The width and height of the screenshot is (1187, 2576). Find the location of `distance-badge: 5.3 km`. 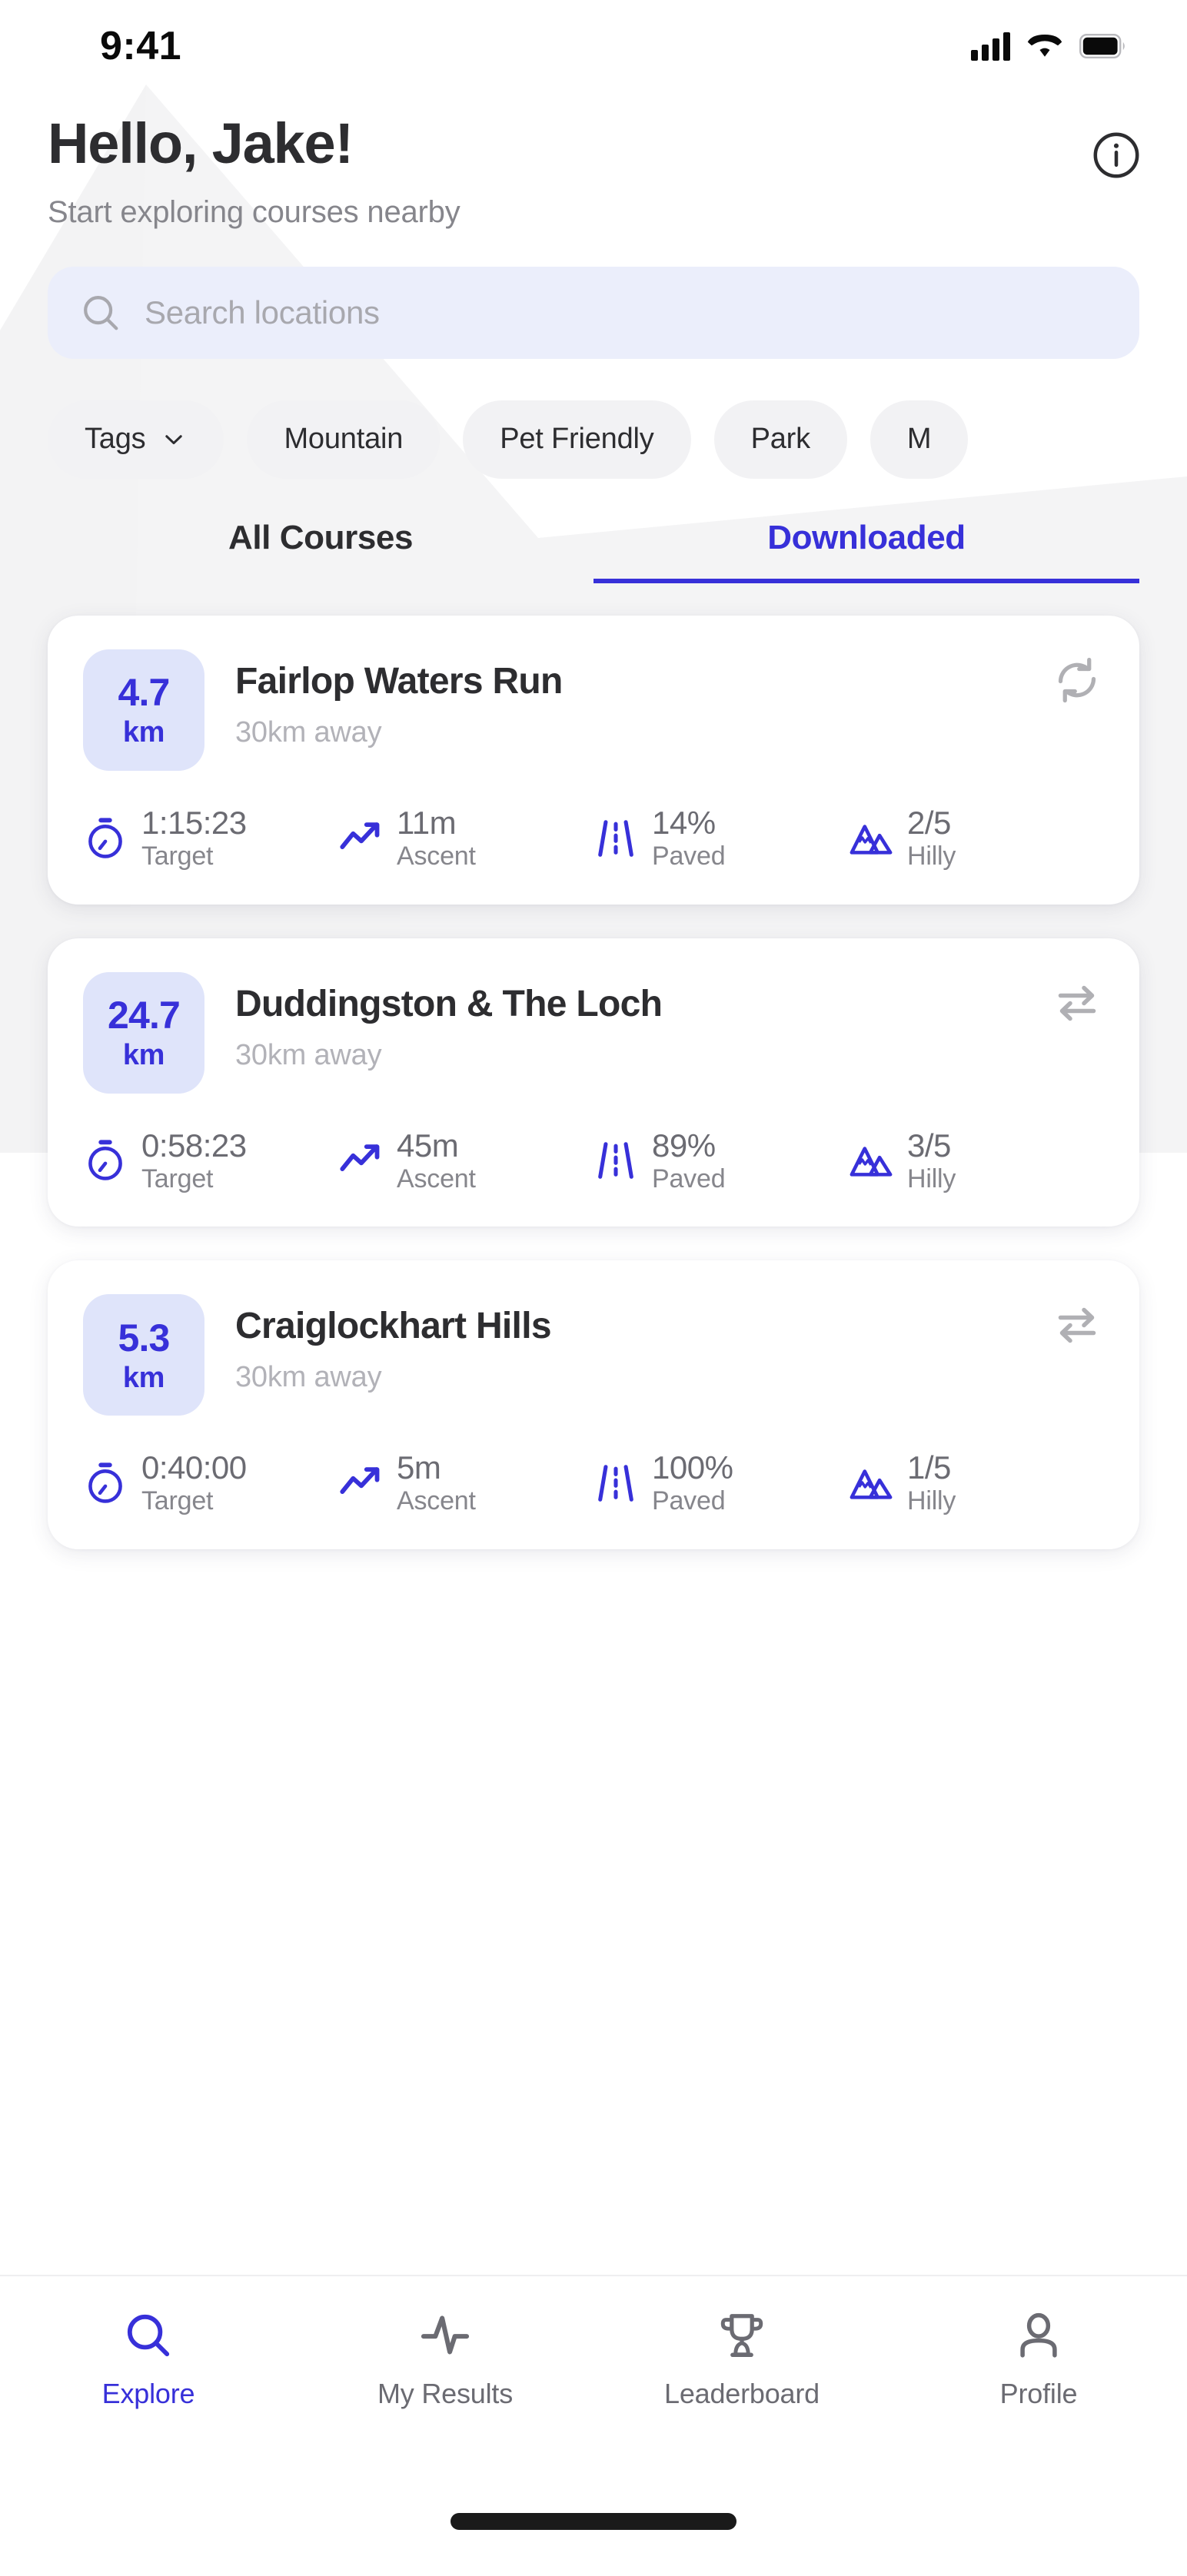

distance-badge: 5.3 km is located at coordinates (143, 1355).